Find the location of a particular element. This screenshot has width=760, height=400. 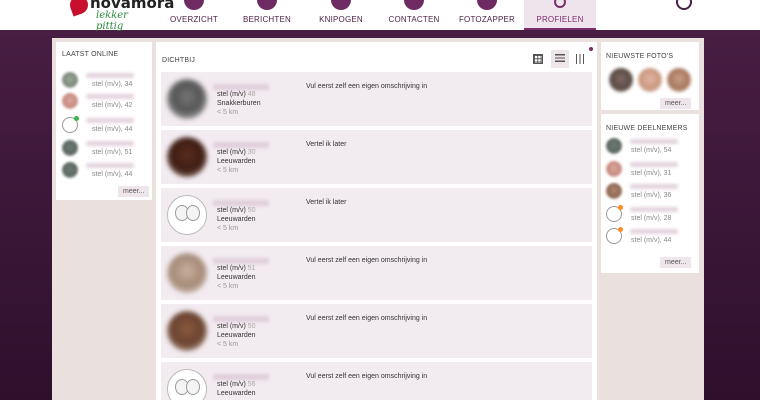

list-item: stel (m/v), 34 is located at coordinates (106, 82).